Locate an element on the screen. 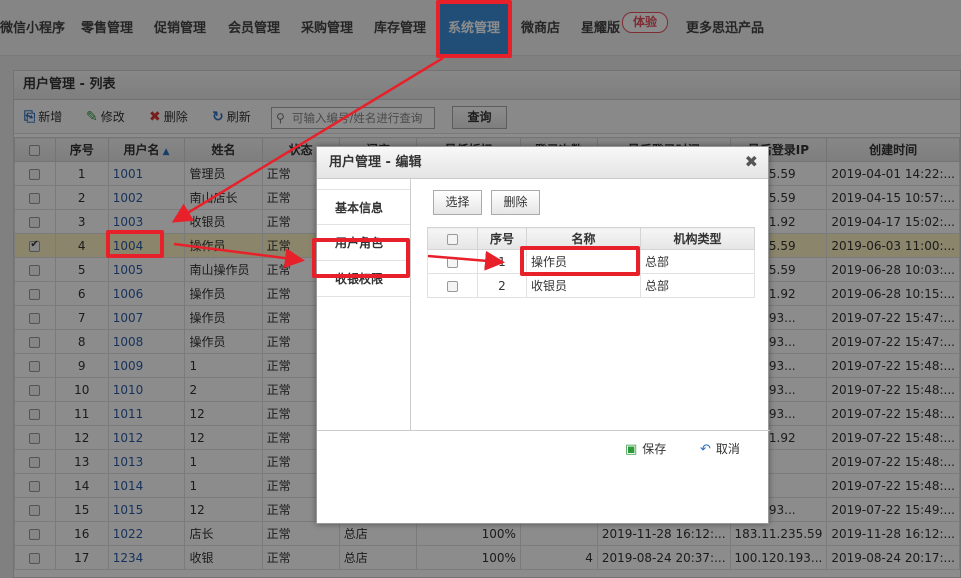 This screenshot has height=578, width=961. role-row: 2 收银员 总部 is located at coordinates (591, 285).